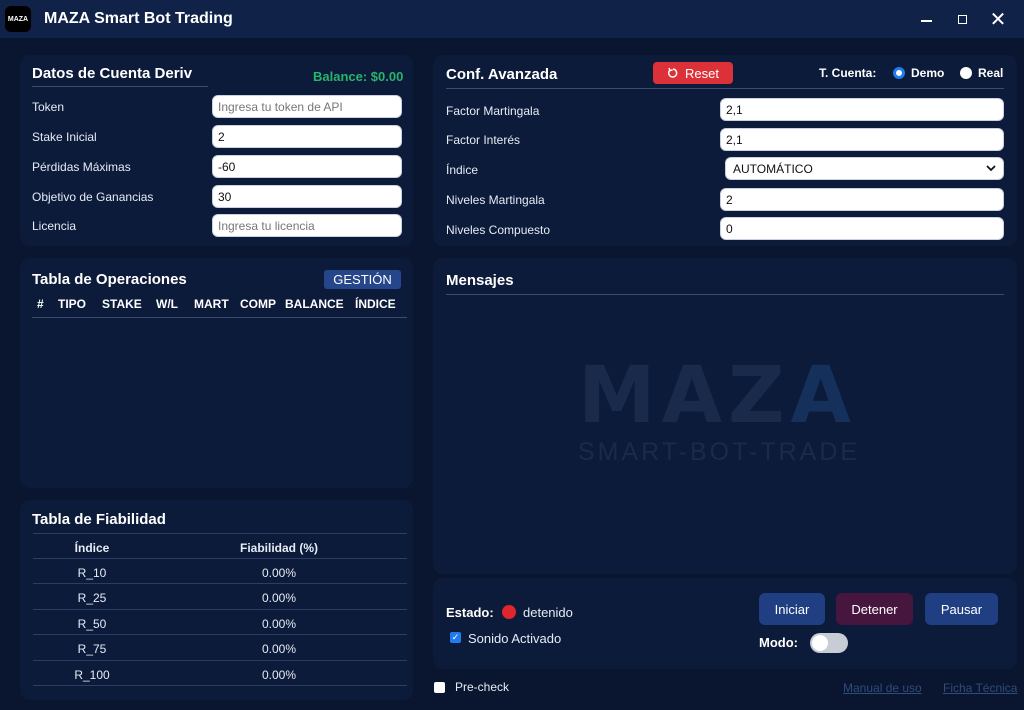  I want to click on interest-factor-input, so click(862, 139).